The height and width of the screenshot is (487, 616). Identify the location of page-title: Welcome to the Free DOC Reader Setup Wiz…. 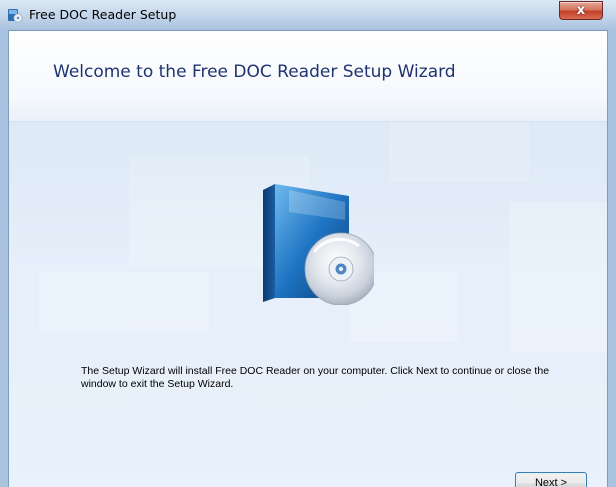
(254, 72).